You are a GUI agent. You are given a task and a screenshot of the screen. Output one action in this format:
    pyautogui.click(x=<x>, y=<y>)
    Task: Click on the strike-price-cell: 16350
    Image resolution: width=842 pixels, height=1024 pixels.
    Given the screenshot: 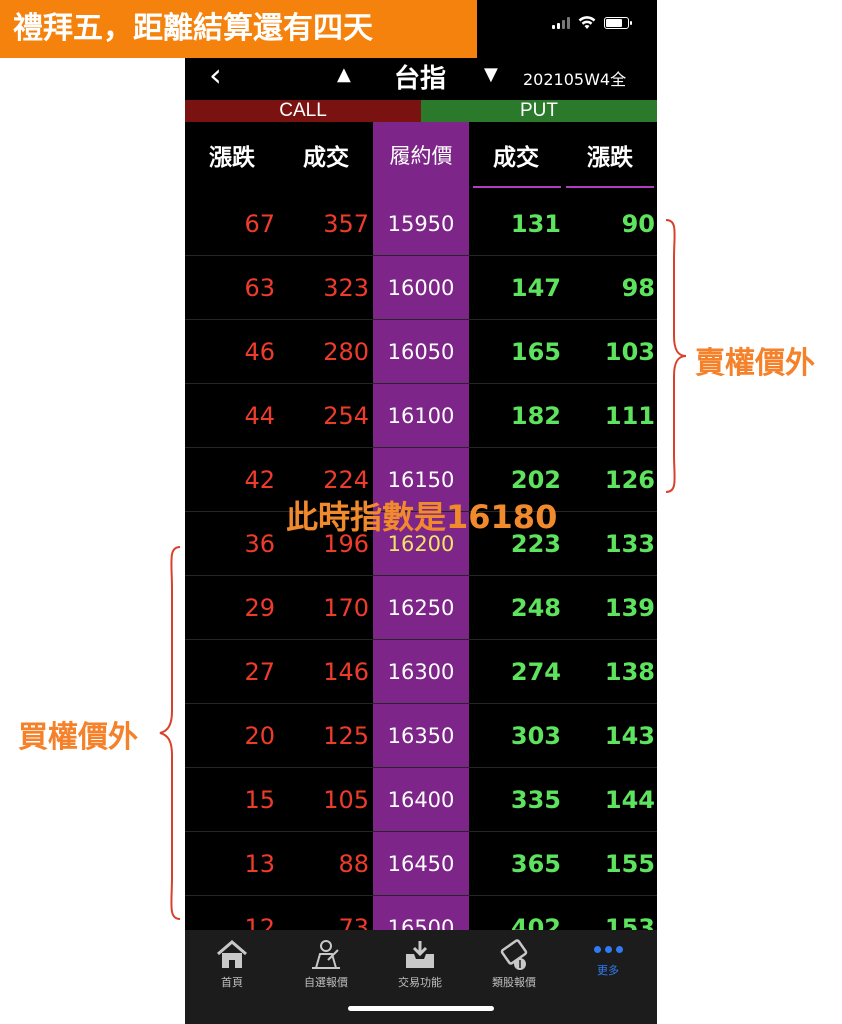 What is the action you would take?
    pyautogui.click(x=421, y=736)
    